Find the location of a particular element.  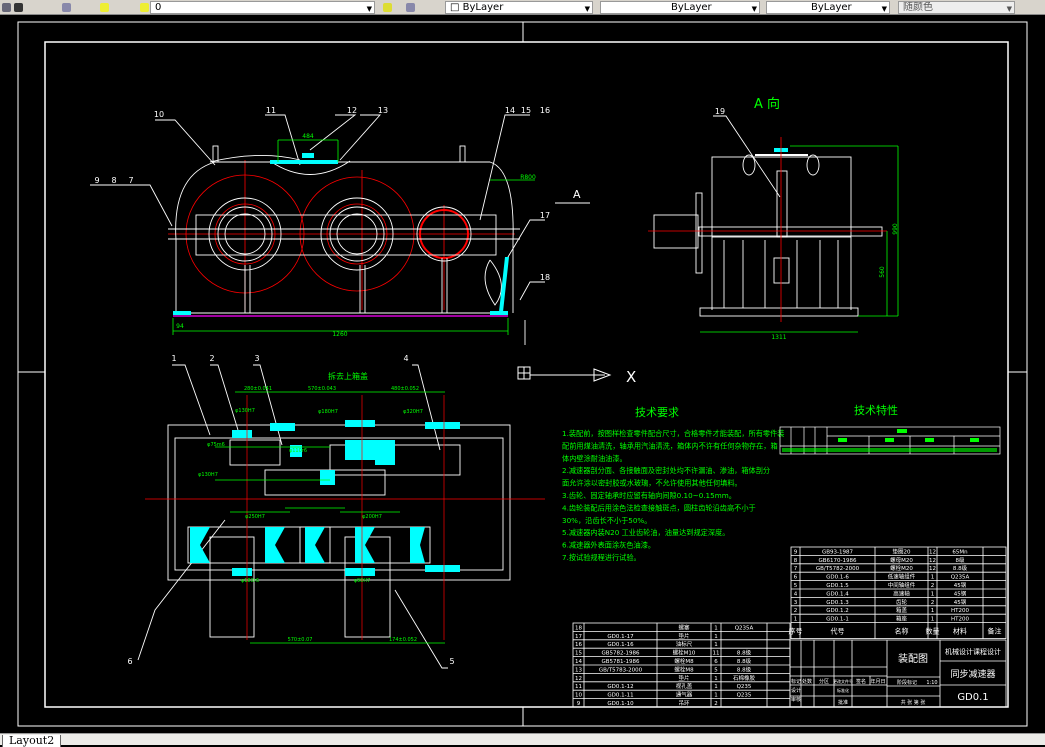

drawing-type: 装配图 is located at coordinates (913, 658).